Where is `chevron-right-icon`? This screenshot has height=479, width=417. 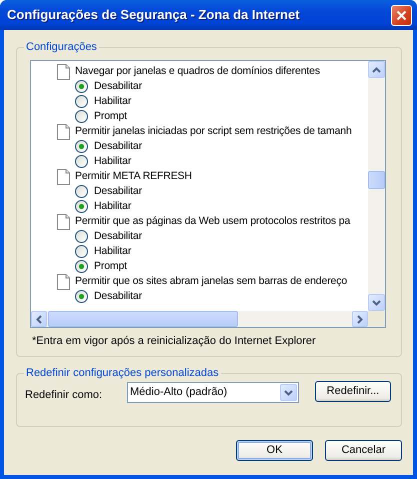
chevron-right-icon is located at coordinates (360, 319).